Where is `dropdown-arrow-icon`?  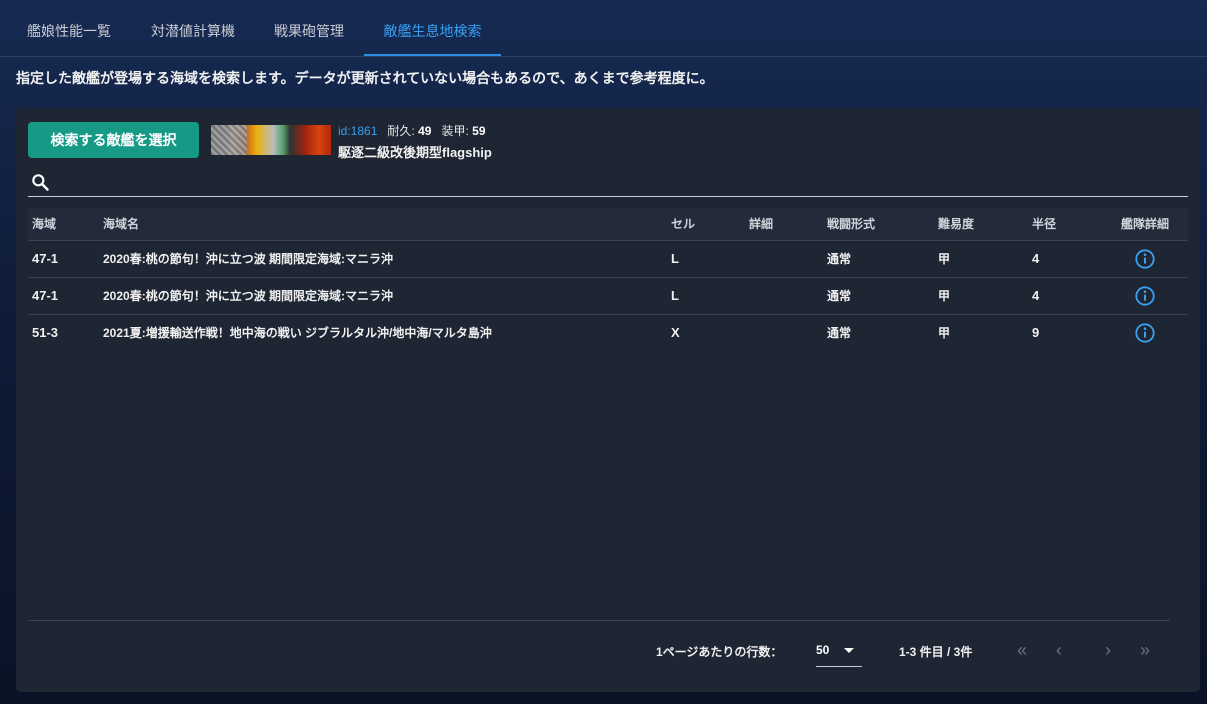 dropdown-arrow-icon is located at coordinates (849, 650).